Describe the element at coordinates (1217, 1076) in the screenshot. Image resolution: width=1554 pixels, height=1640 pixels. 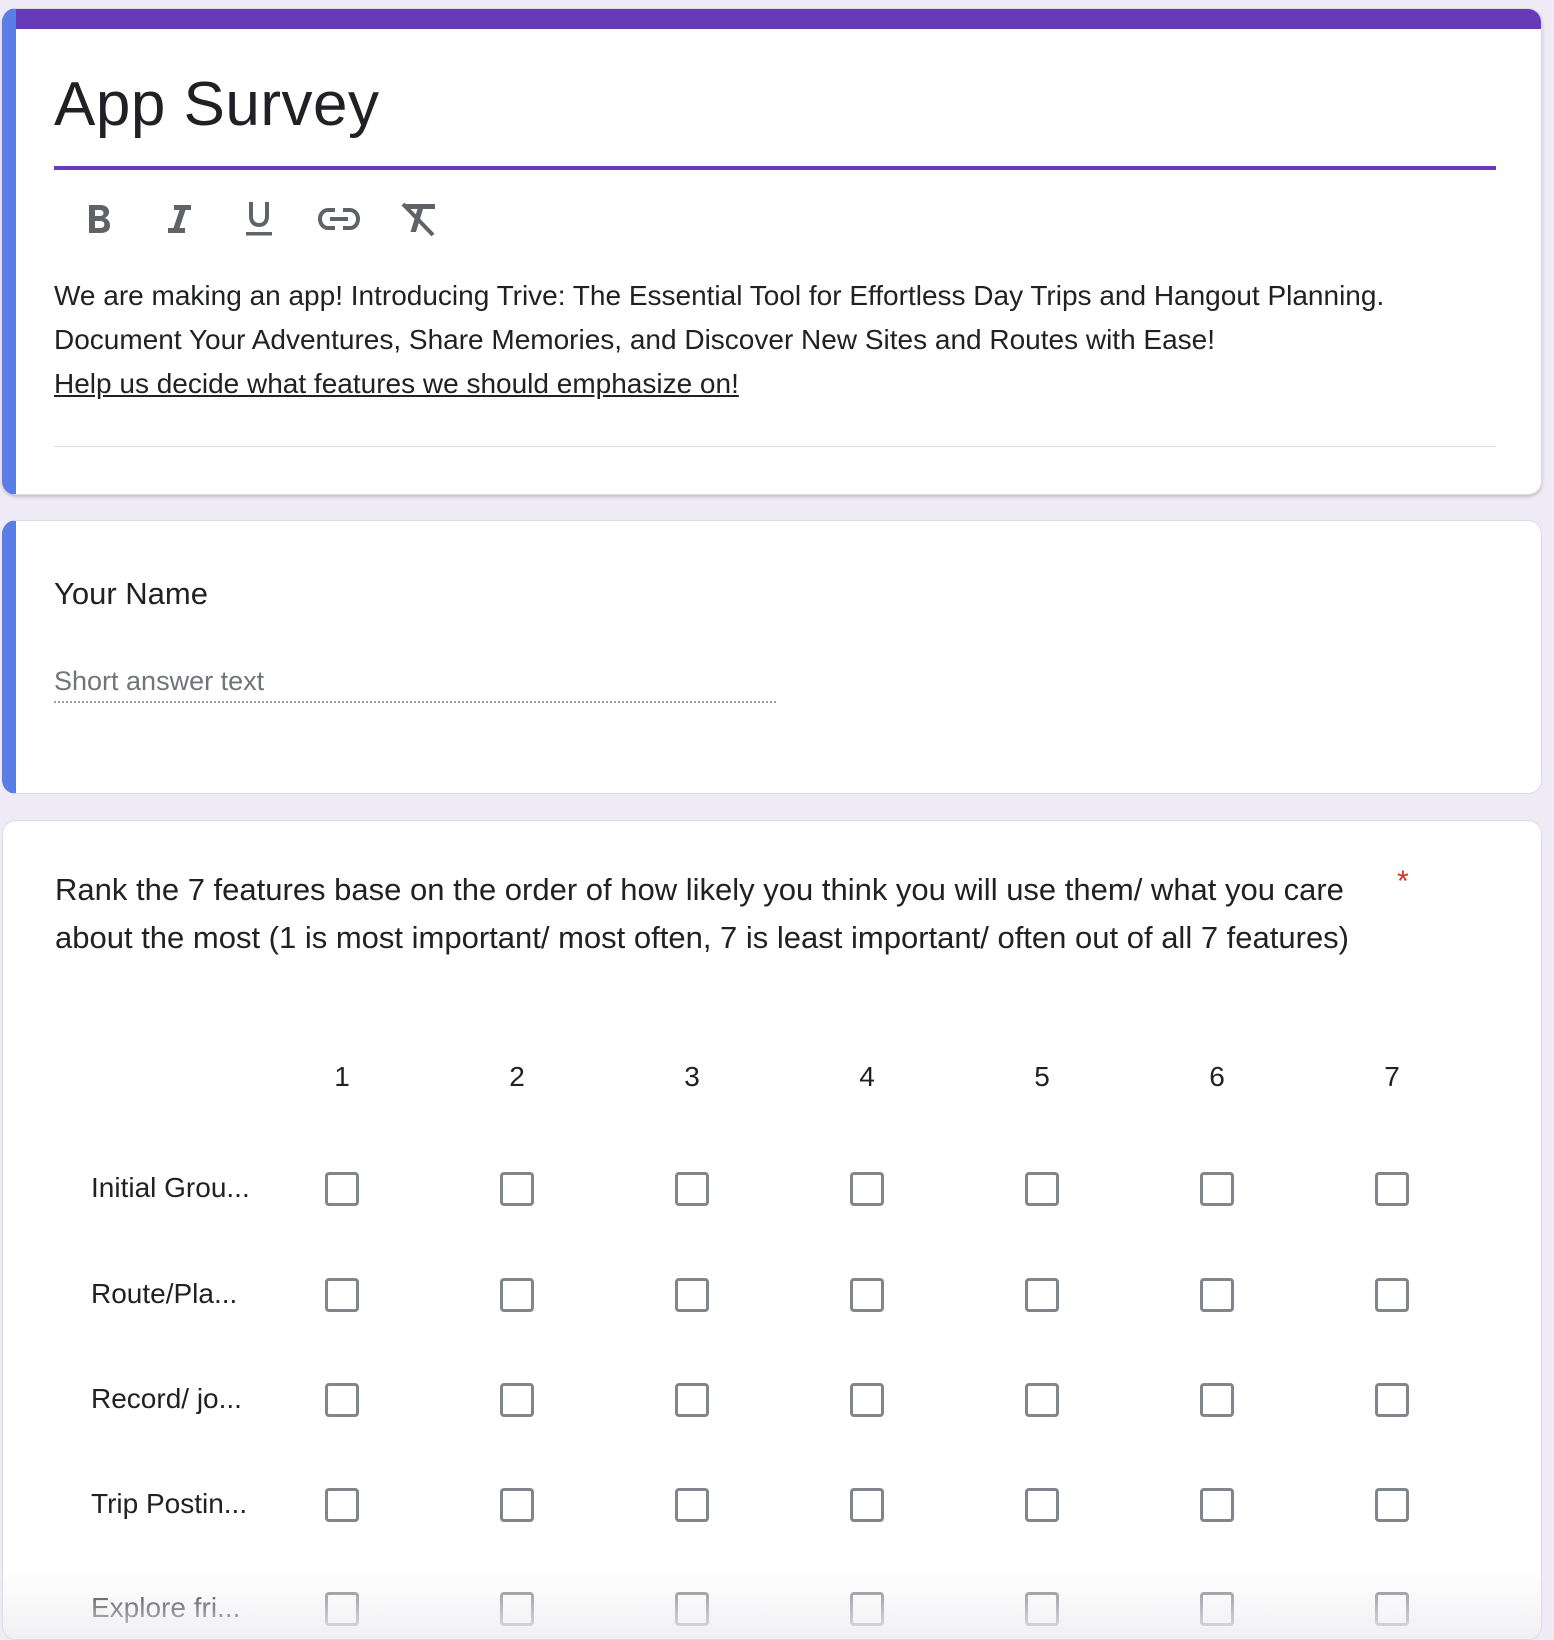
I see `grid-column-header: 6` at that location.